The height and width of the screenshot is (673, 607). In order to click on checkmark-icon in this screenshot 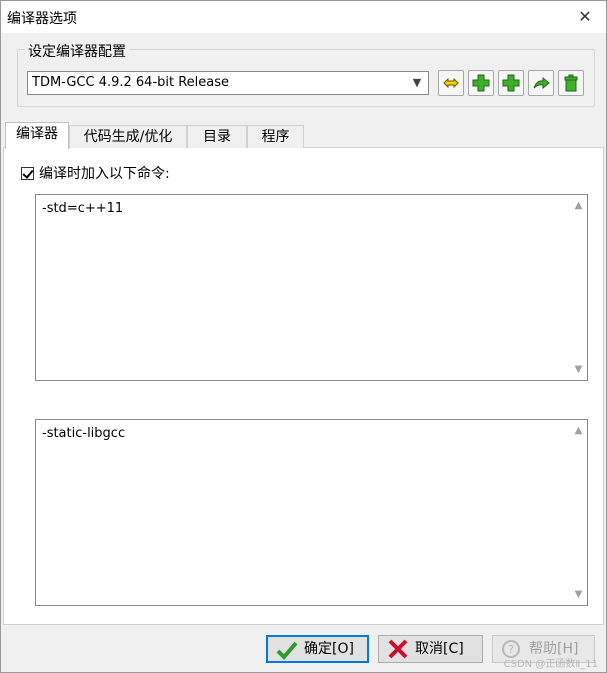, I will do `click(287, 650)`.